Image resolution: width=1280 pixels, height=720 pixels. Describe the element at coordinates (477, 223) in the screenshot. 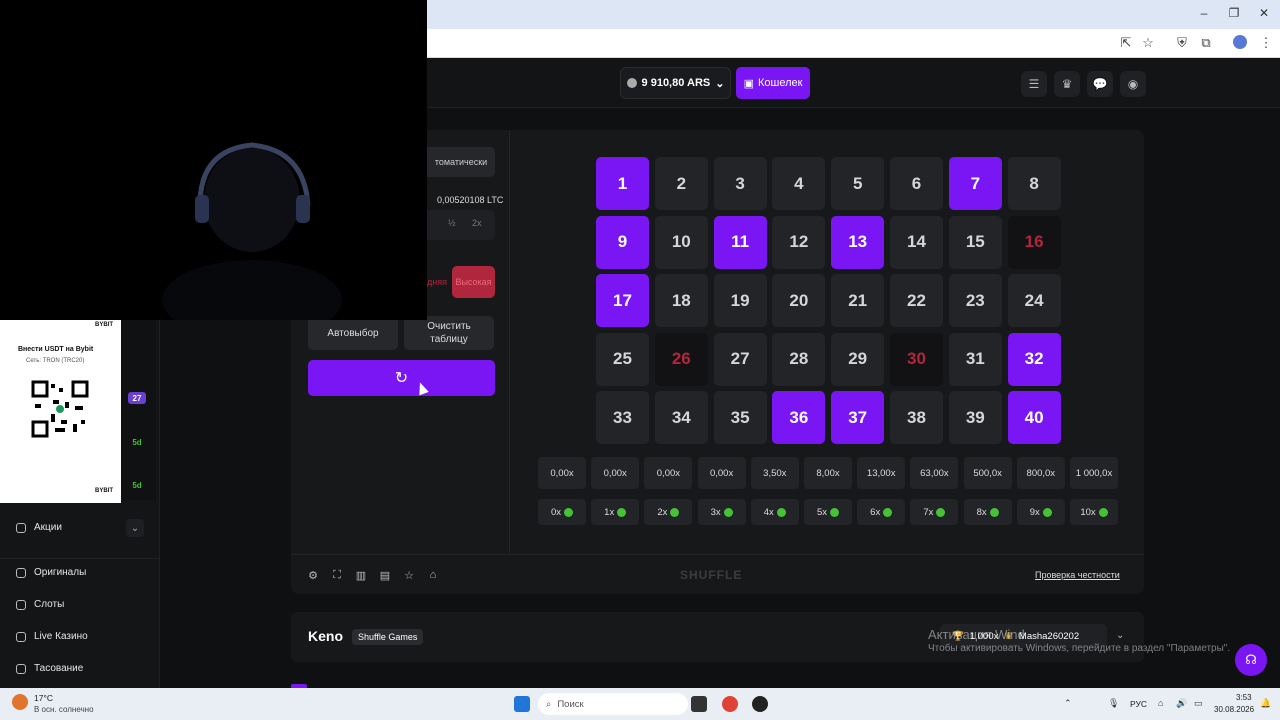

I see `double-bet-button: 2x` at that location.